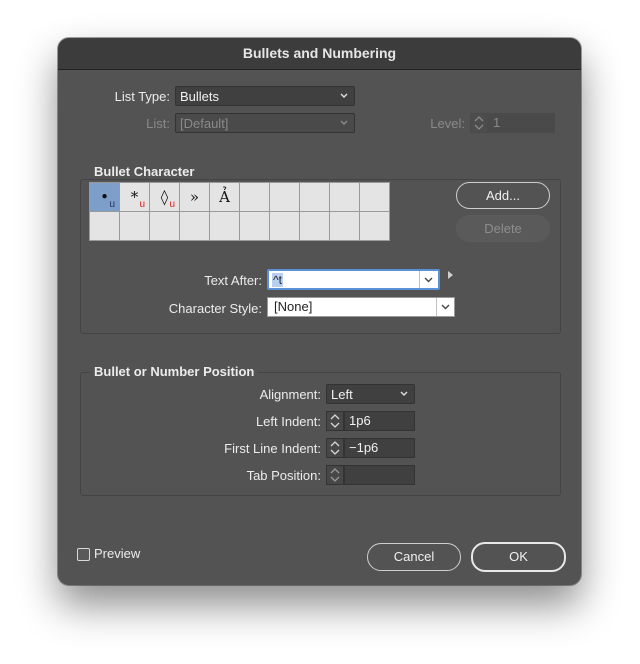  I want to click on alignment-select: Left, so click(370, 394).